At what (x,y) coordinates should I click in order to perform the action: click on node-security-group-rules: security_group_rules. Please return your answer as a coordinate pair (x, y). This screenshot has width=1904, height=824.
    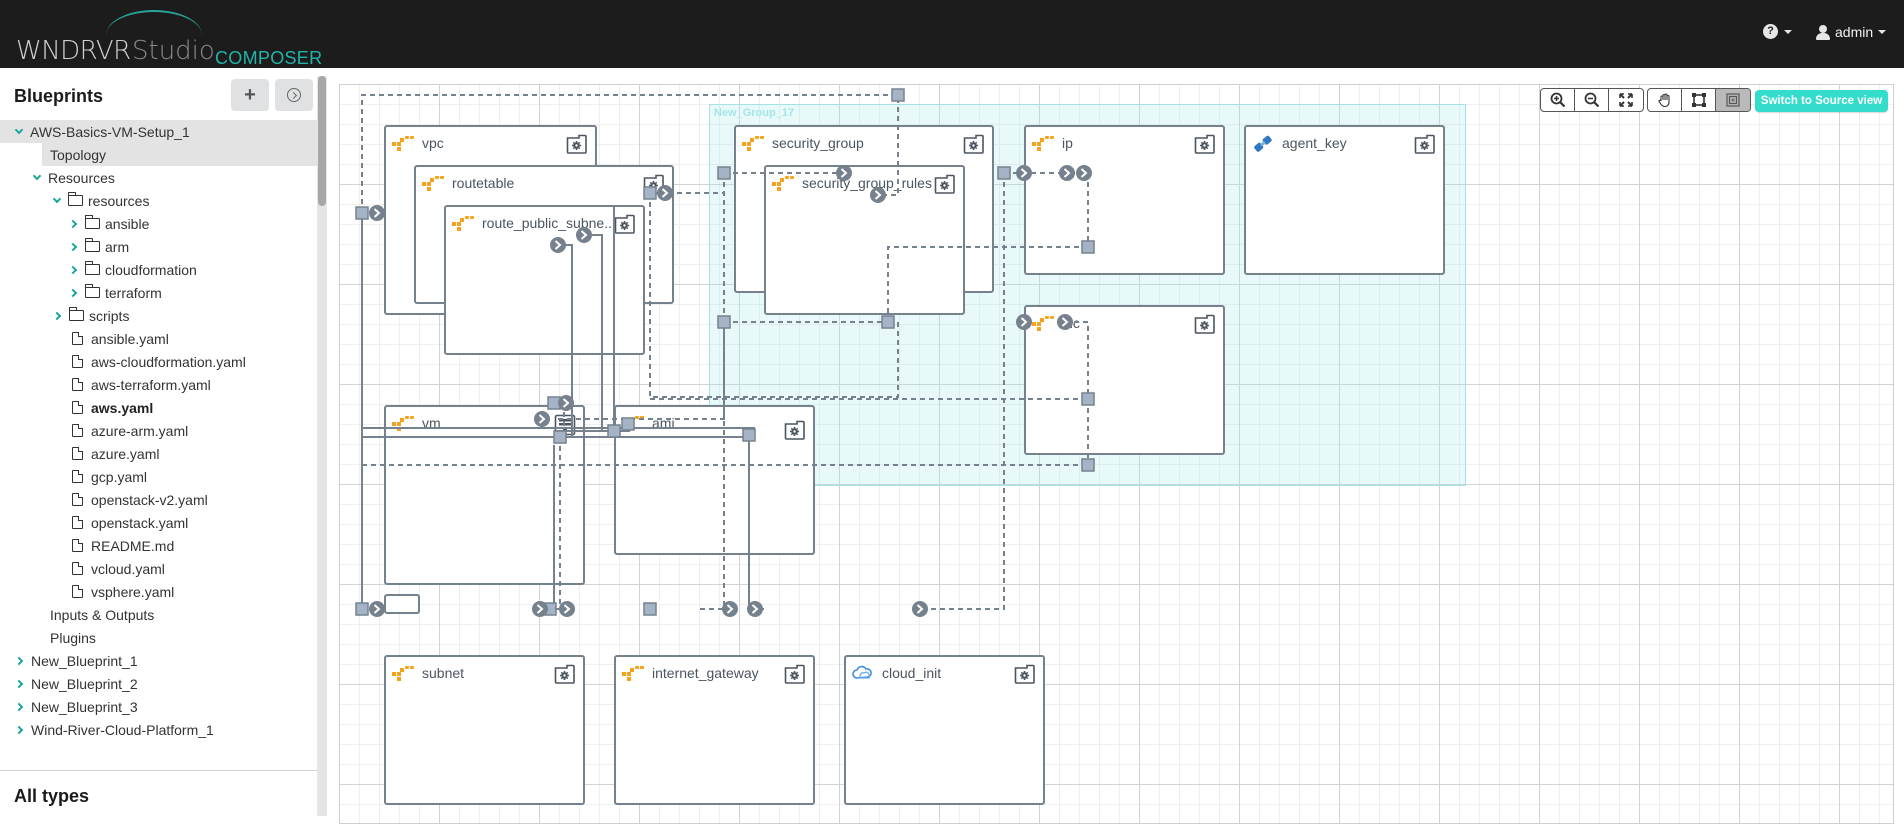
    Looking at the image, I should click on (864, 240).